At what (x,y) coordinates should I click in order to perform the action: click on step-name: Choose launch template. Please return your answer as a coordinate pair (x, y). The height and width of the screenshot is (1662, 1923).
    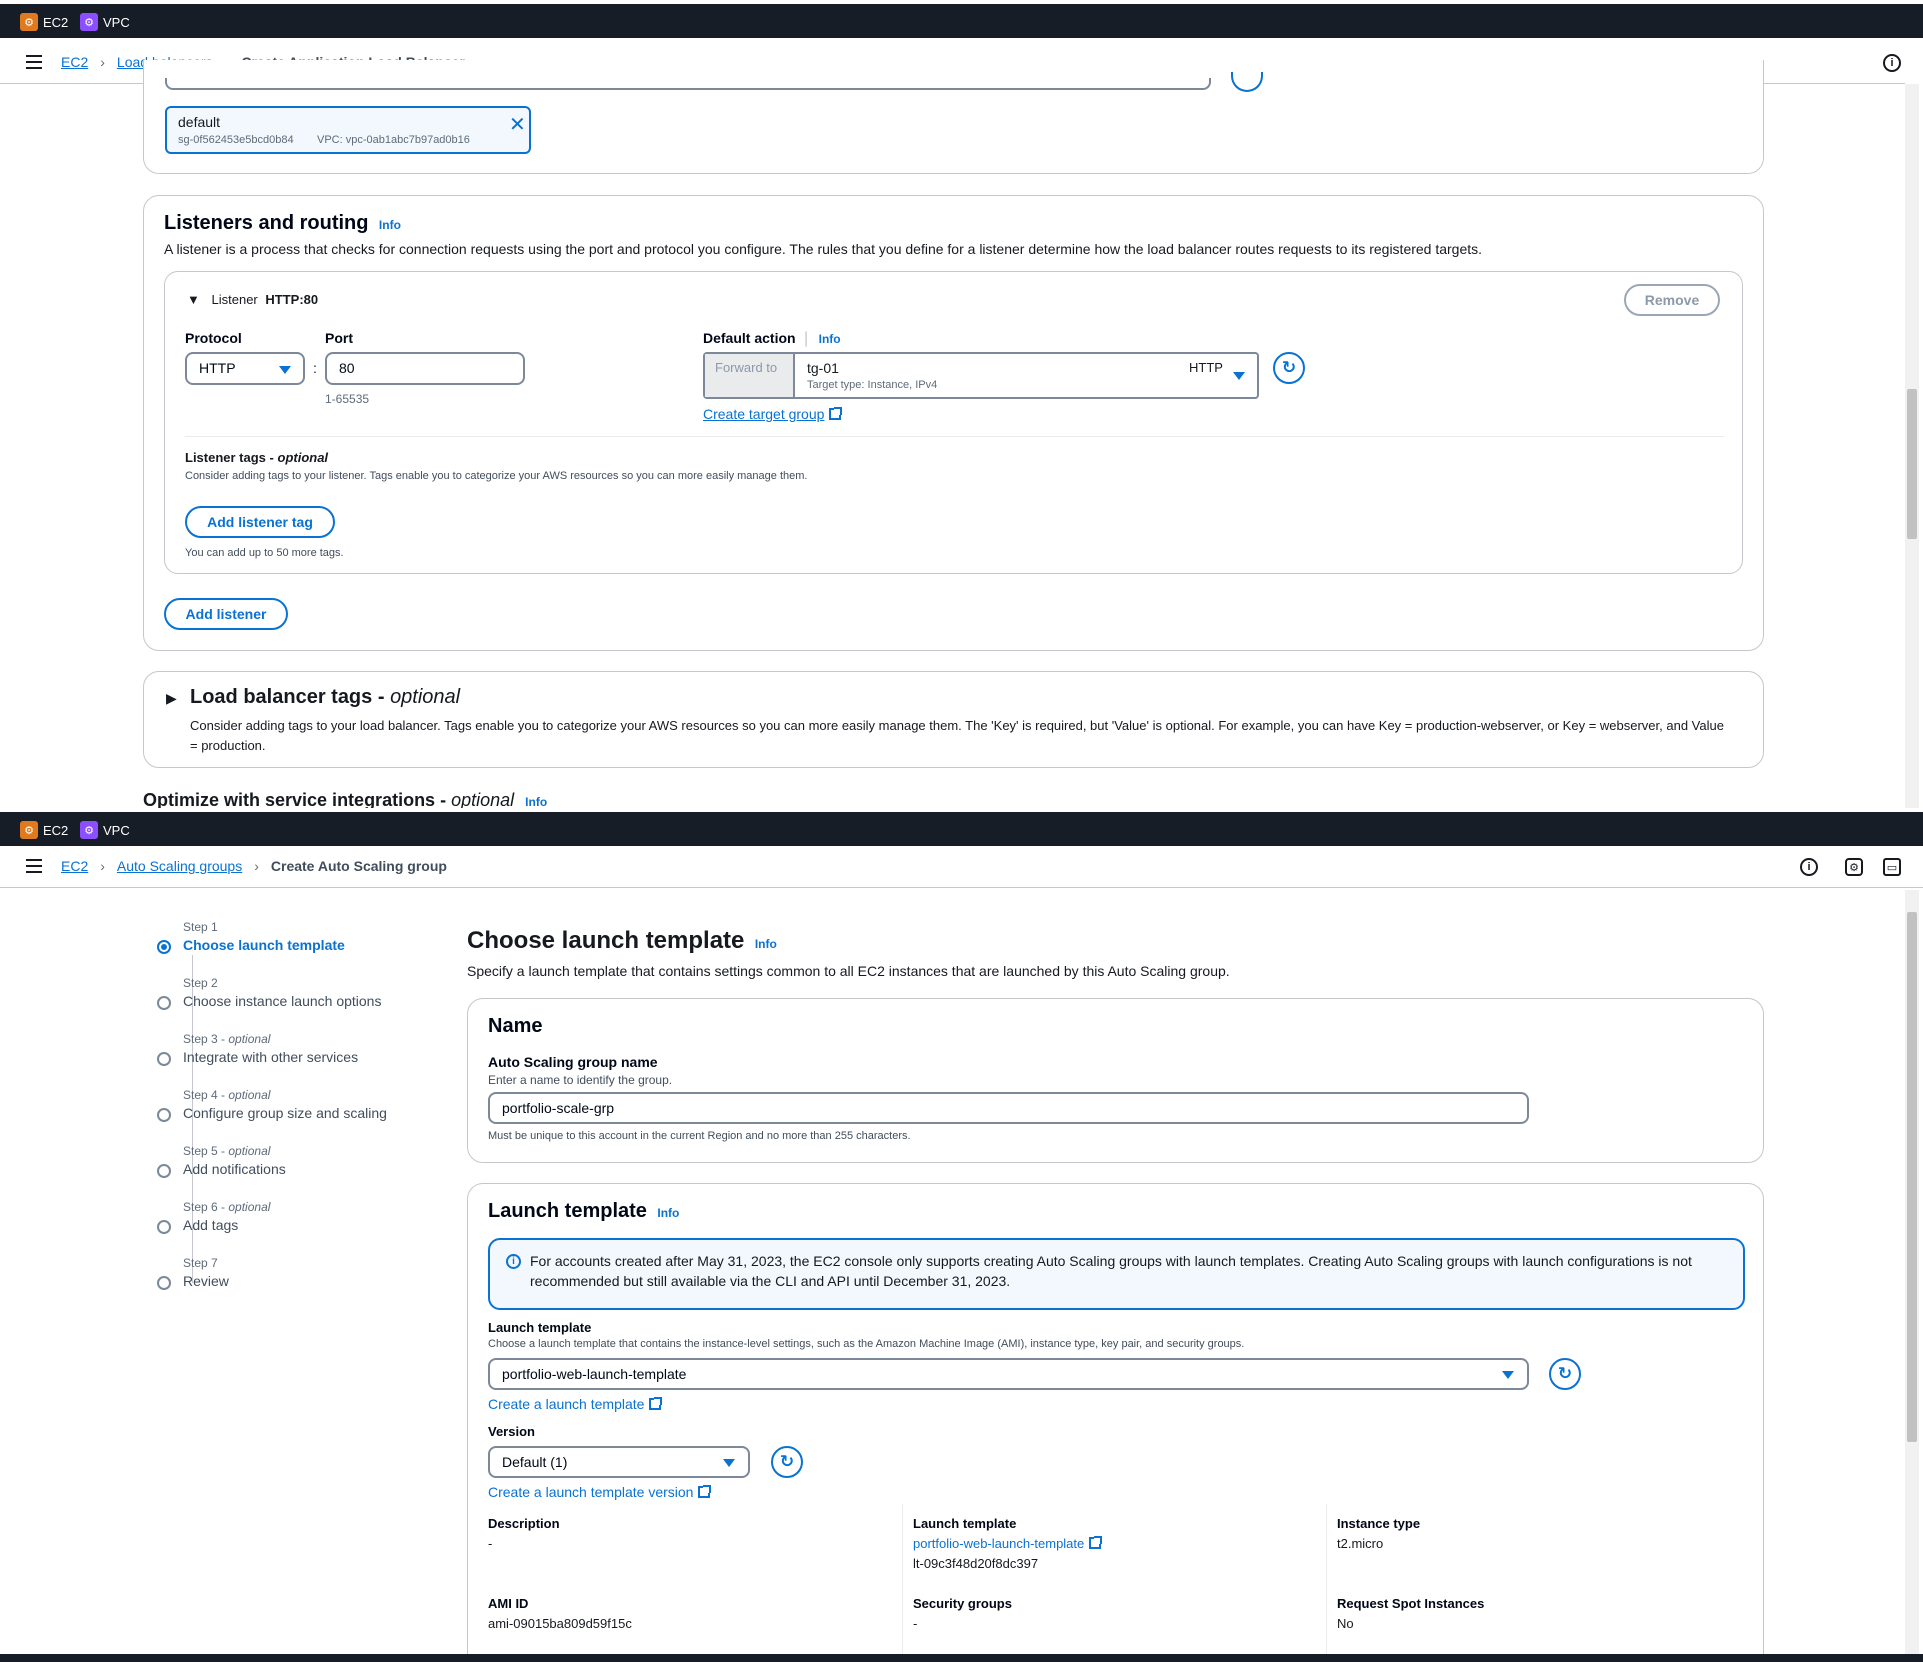
    Looking at the image, I should click on (264, 945).